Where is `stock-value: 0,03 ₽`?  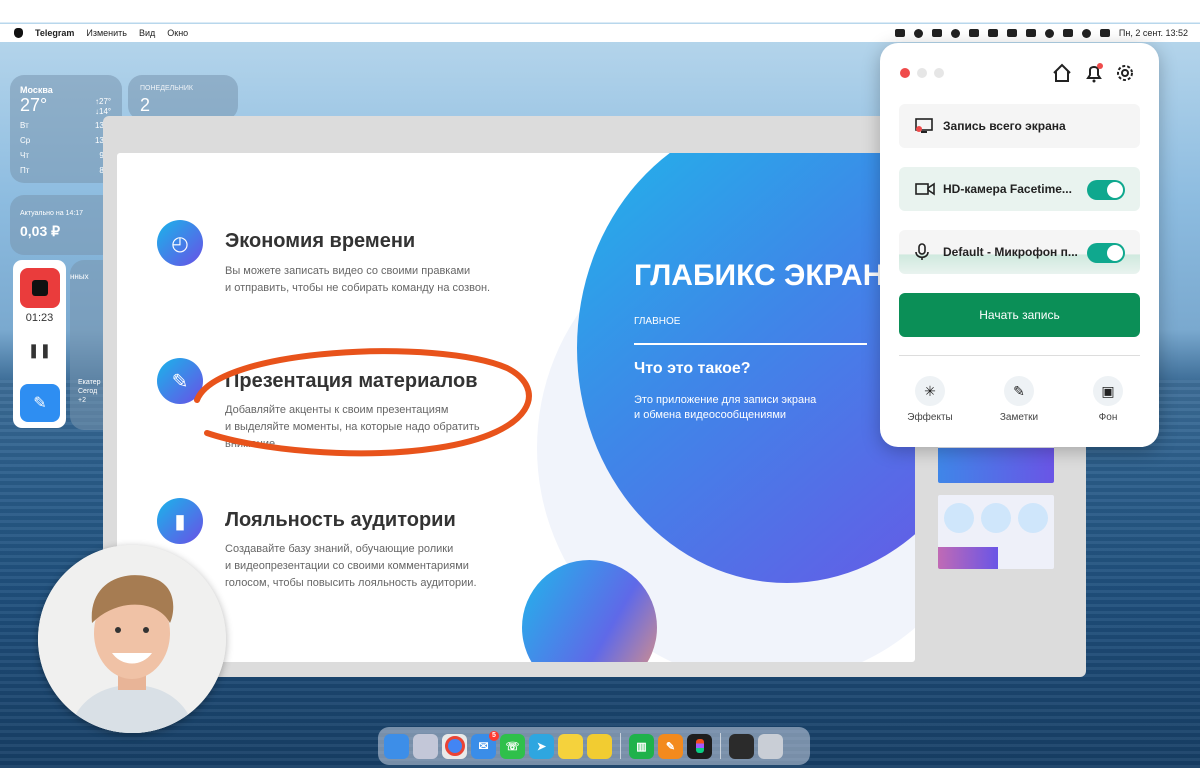
stock-value: 0,03 ₽ is located at coordinates (40, 231).